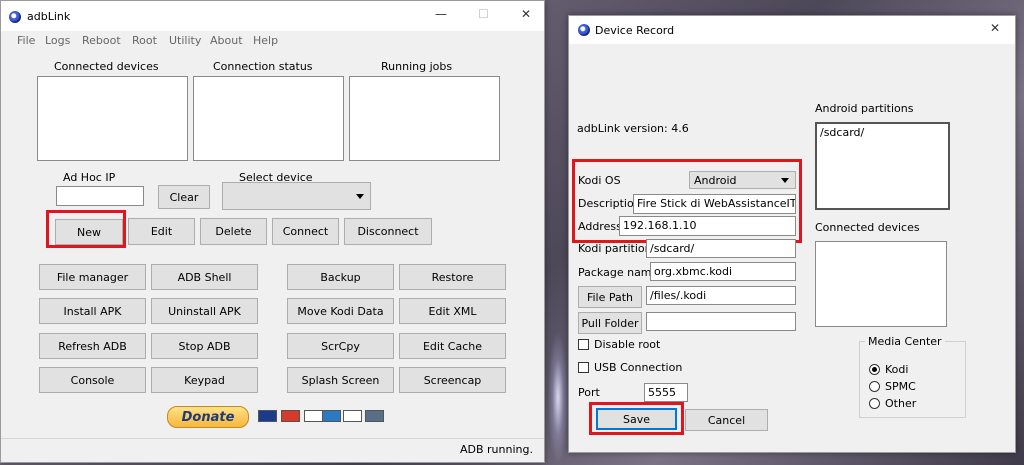 This screenshot has height=465, width=1024. I want to click on menu-about: About, so click(226, 40).